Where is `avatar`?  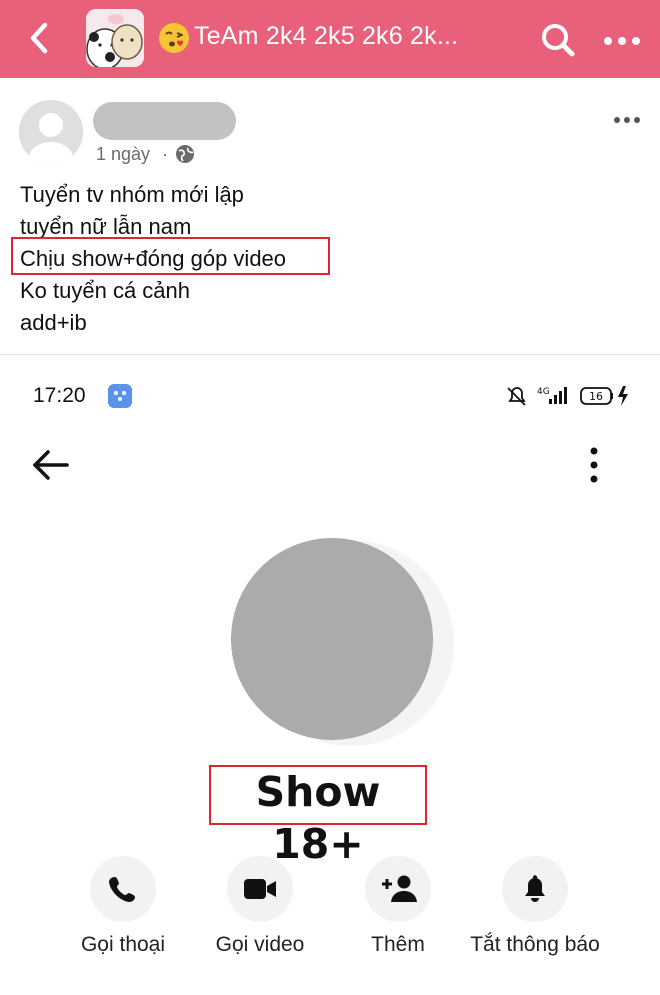
avatar is located at coordinates (51, 132).